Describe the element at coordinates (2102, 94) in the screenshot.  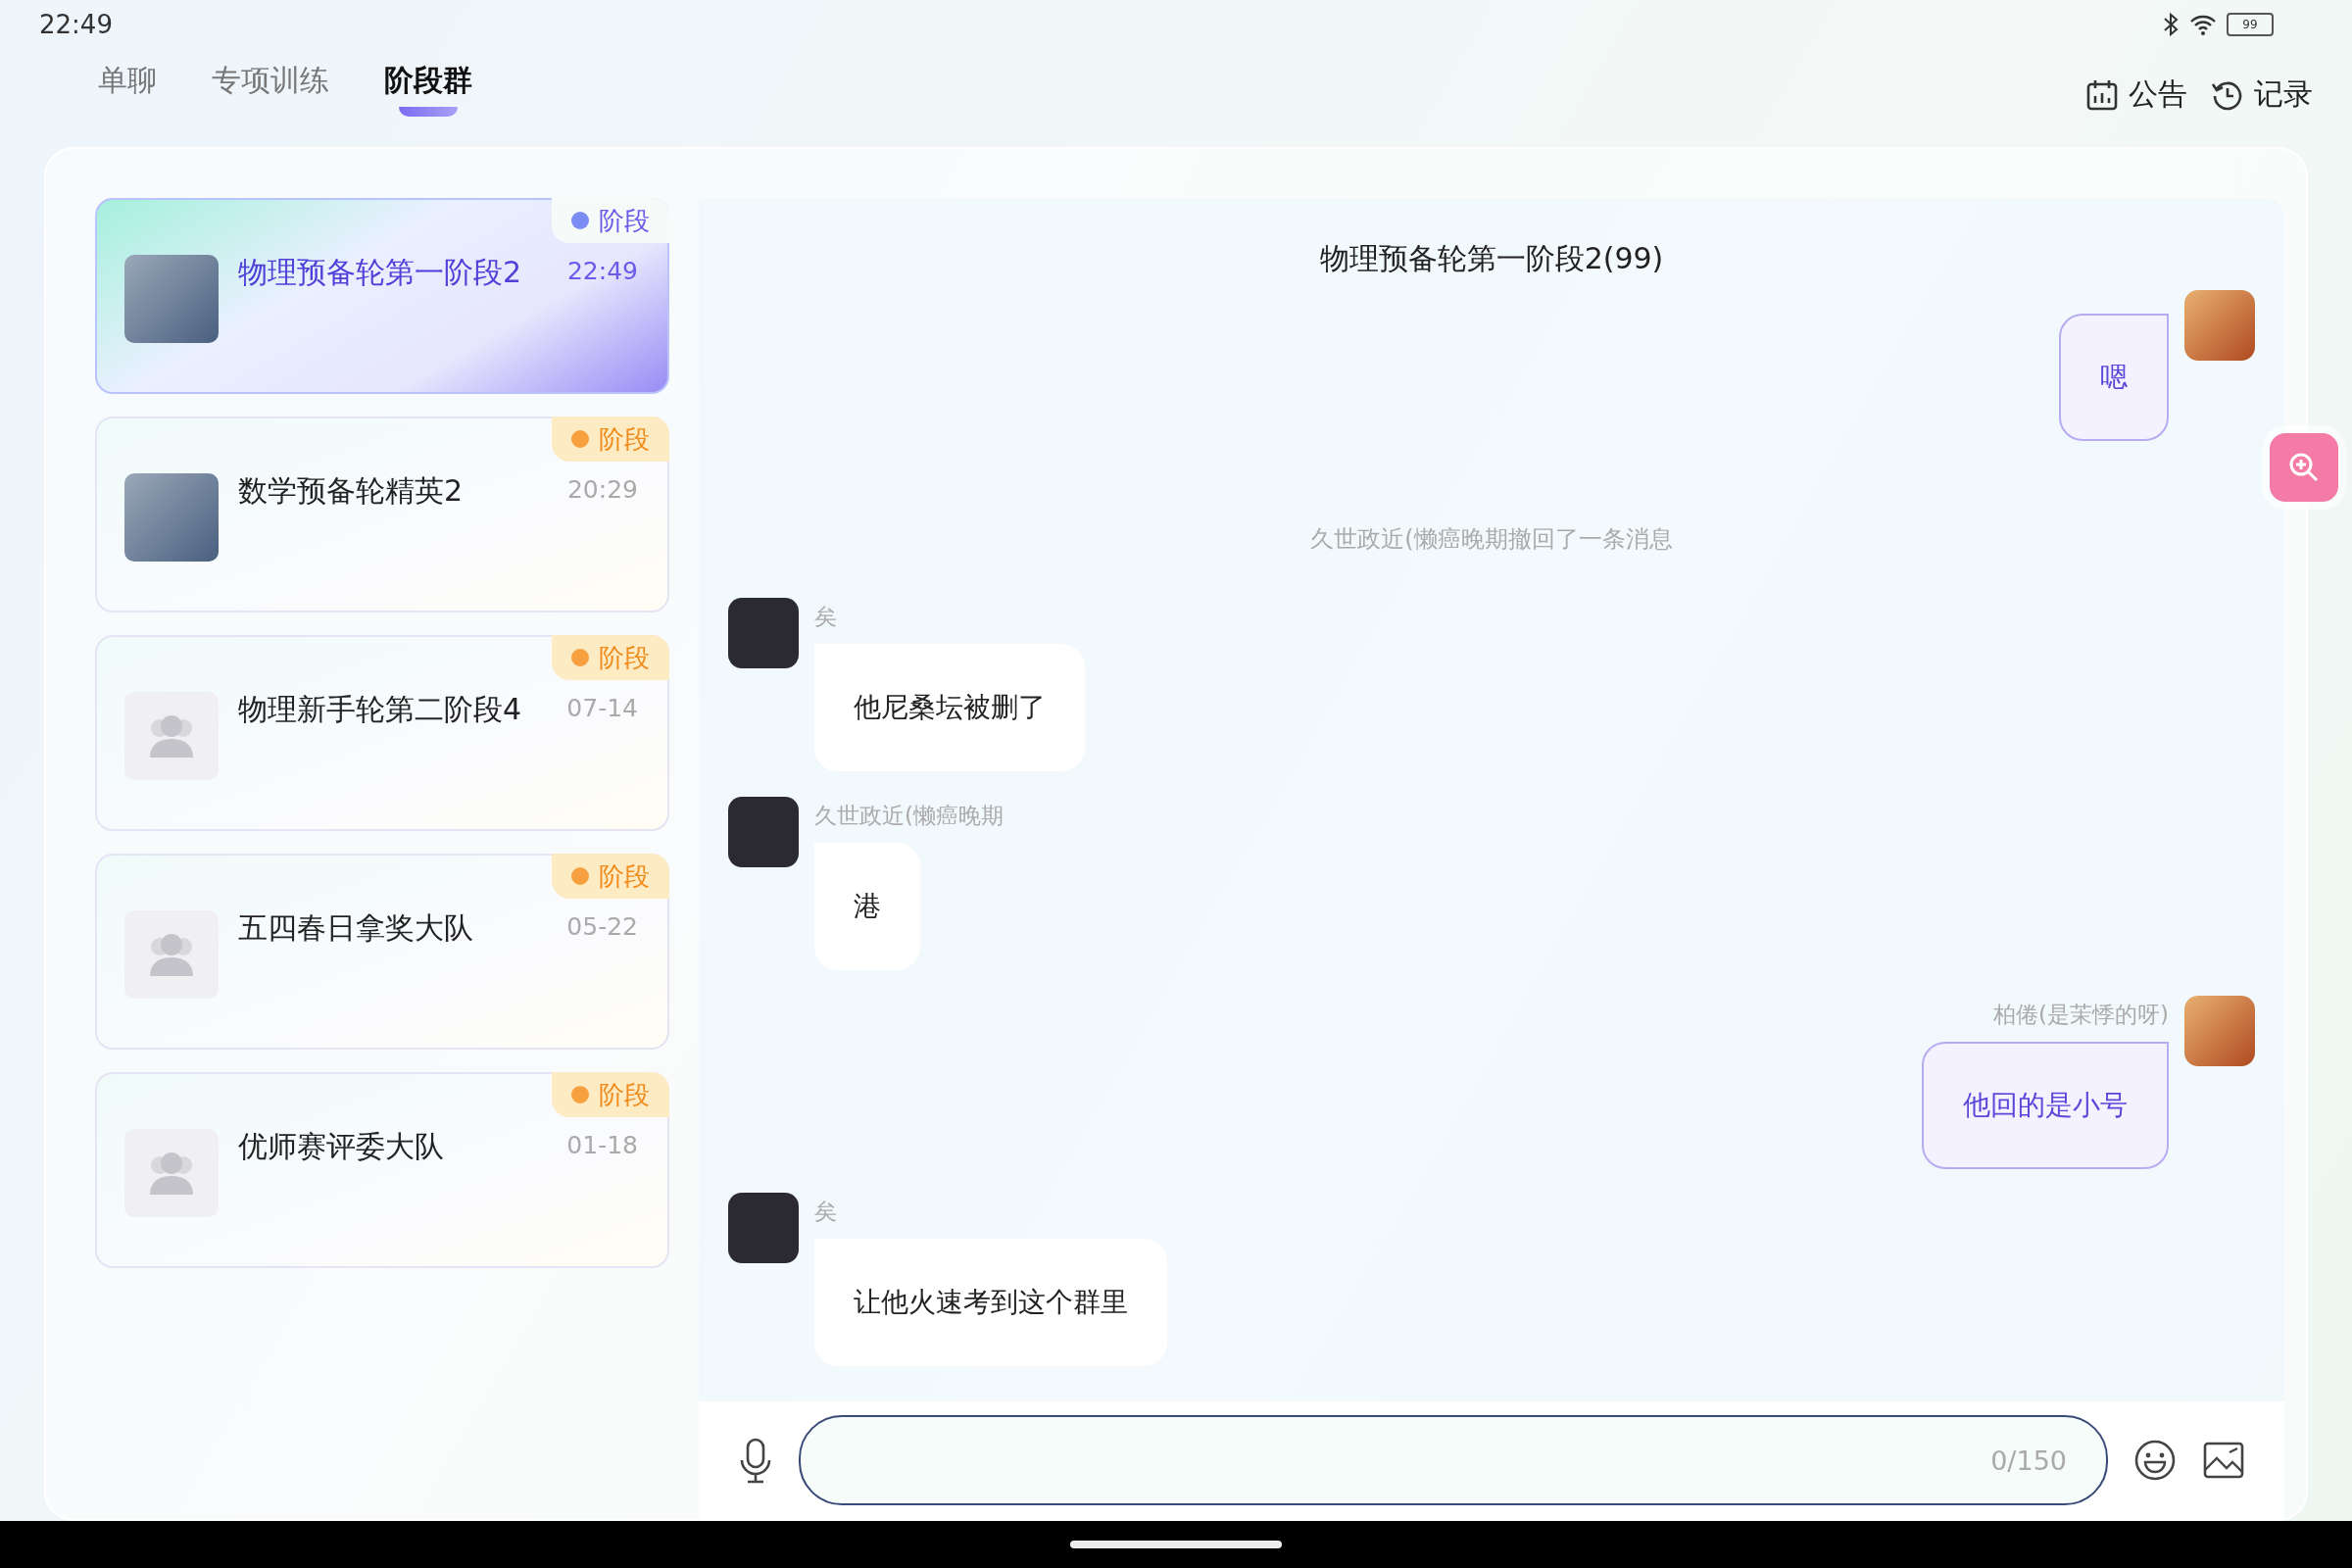
I see `calendar-icon` at that location.